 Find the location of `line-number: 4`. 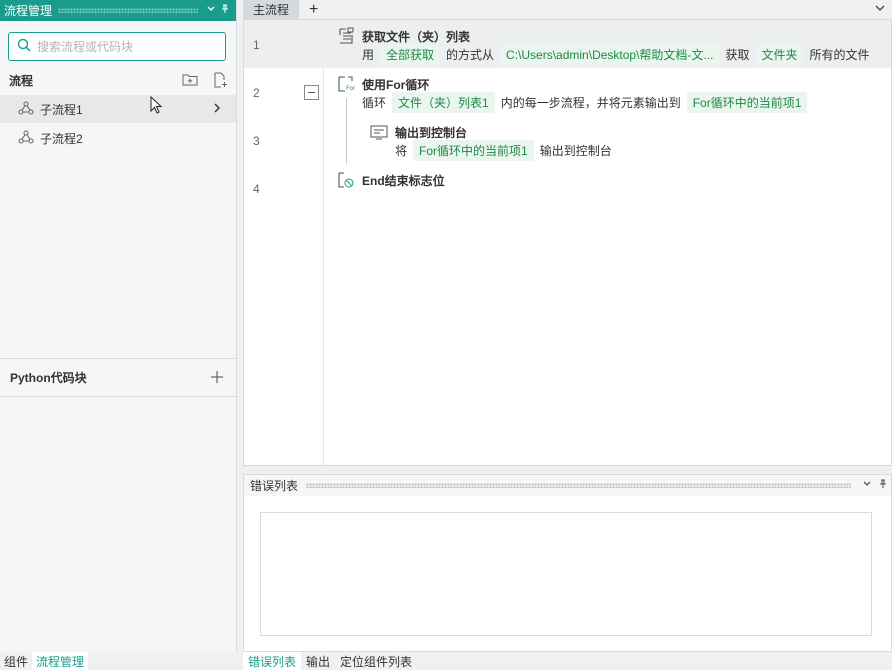

line-number: 4 is located at coordinates (256, 189).